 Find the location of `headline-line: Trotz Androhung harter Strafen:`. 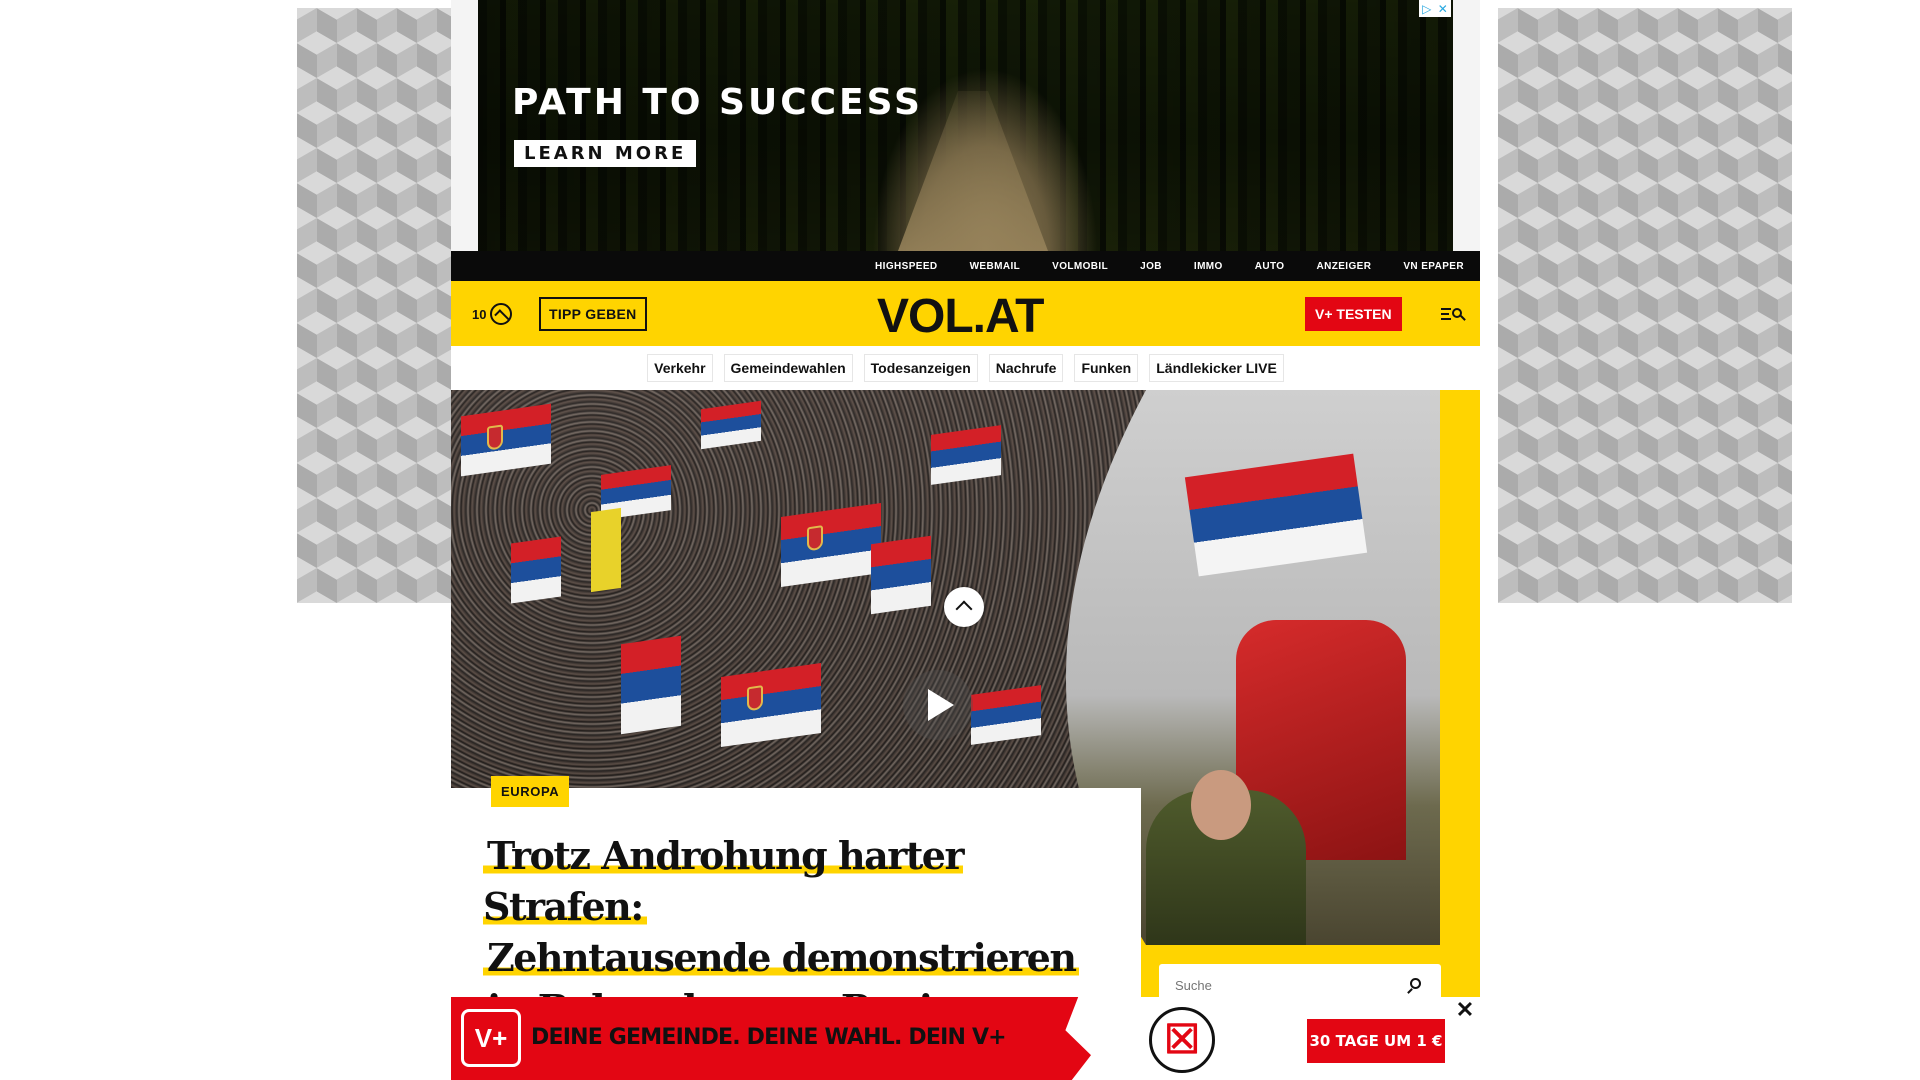

headline-line: Trotz Androhung harter Strafen: is located at coordinates (724, 881).